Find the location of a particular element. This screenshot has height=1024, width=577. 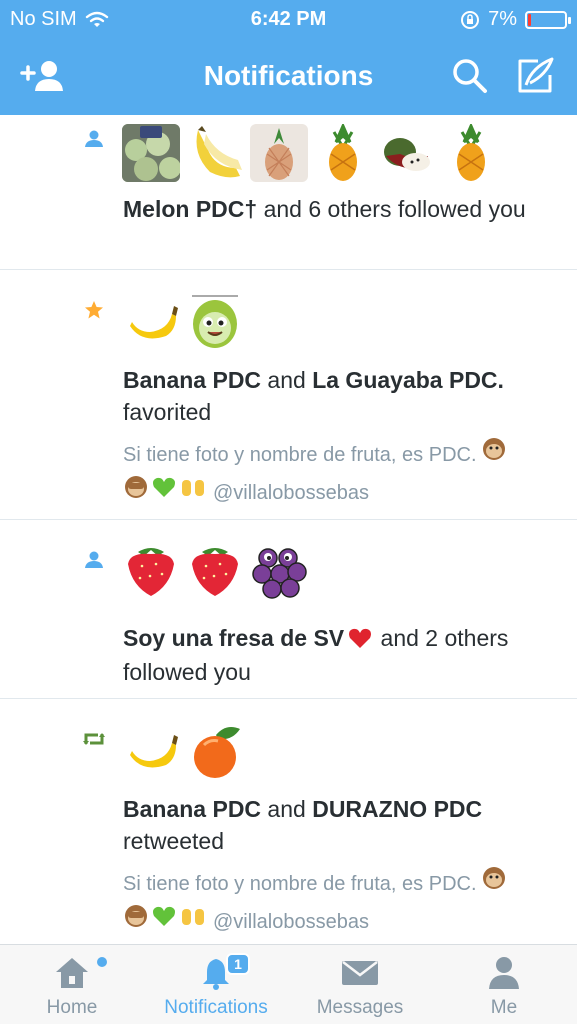

user-name: Melon PDC† is located at coordinates (190, 209).